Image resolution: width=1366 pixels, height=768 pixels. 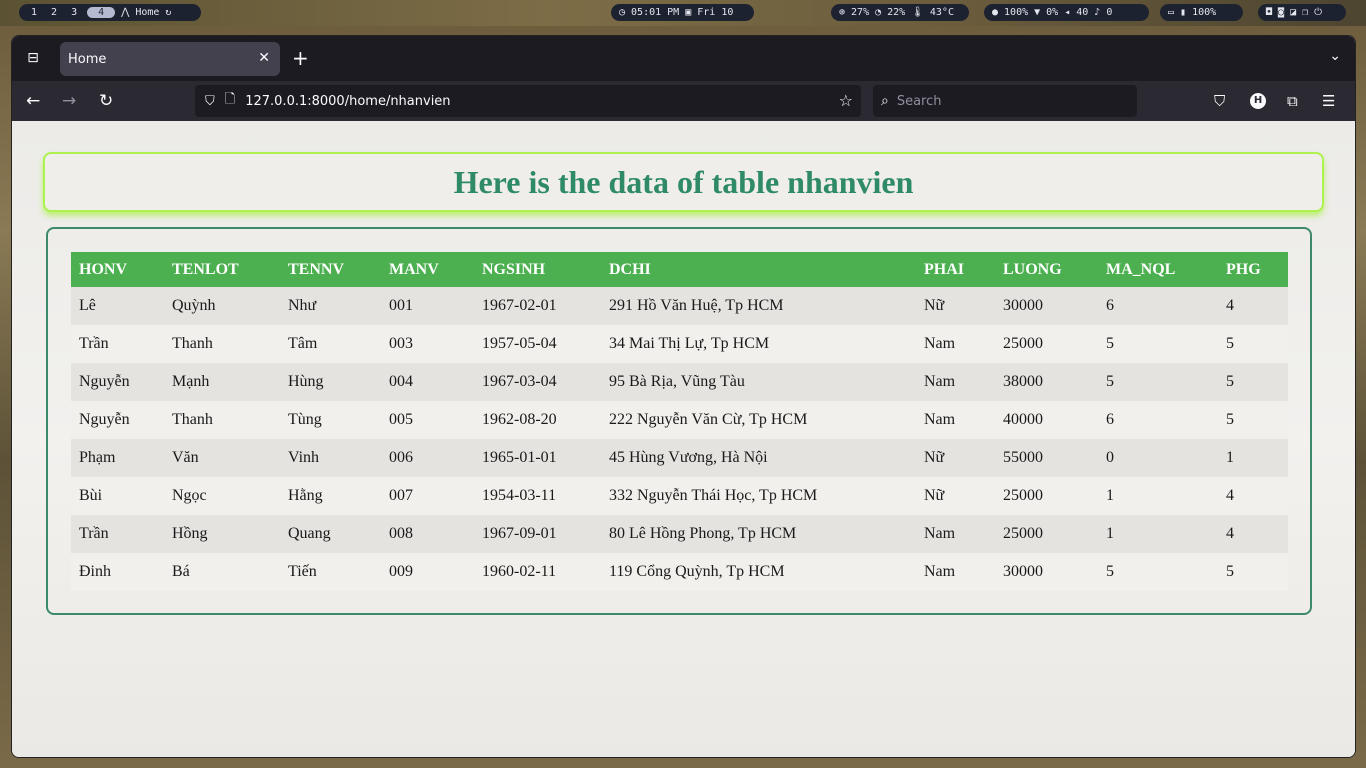 I want to click on bookmark-star-icon: ☆, so click(x=846, y=100).